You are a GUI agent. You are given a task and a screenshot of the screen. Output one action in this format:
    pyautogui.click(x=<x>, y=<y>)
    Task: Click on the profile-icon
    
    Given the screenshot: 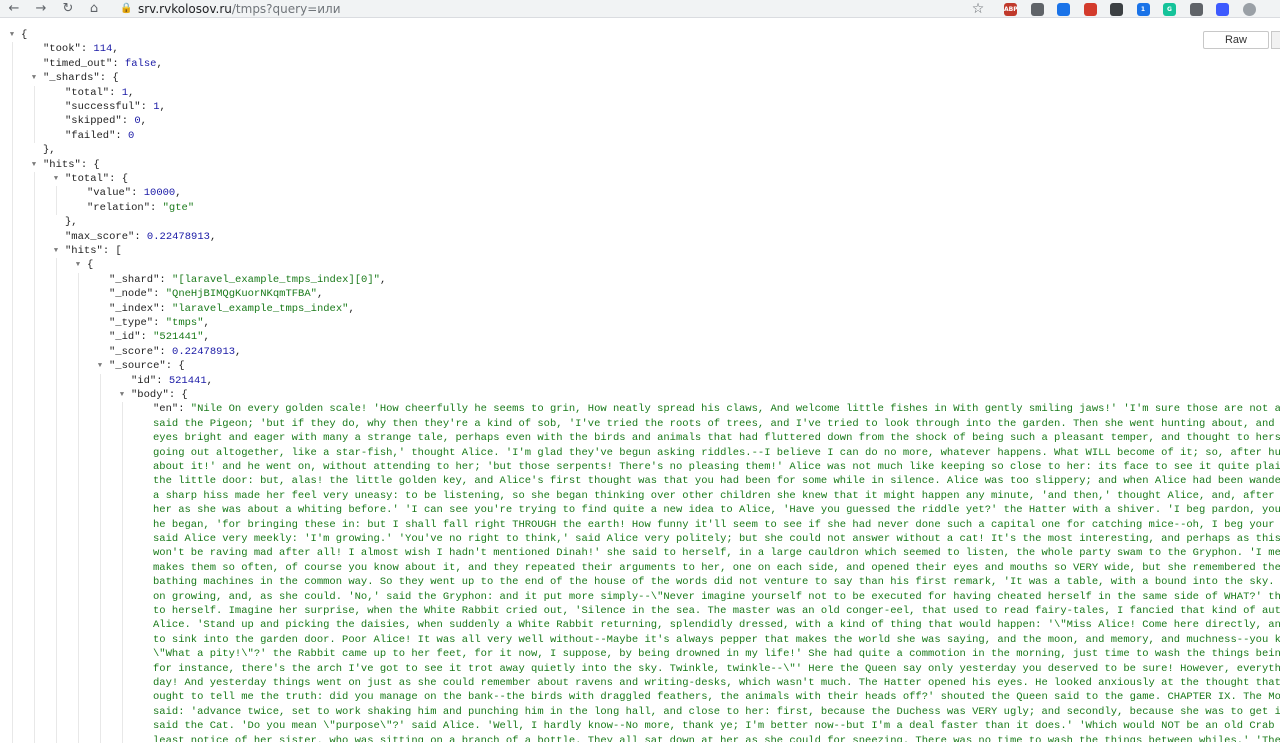 What is the action you would take?
    pyautogui.click(x=1249, y=9)
    